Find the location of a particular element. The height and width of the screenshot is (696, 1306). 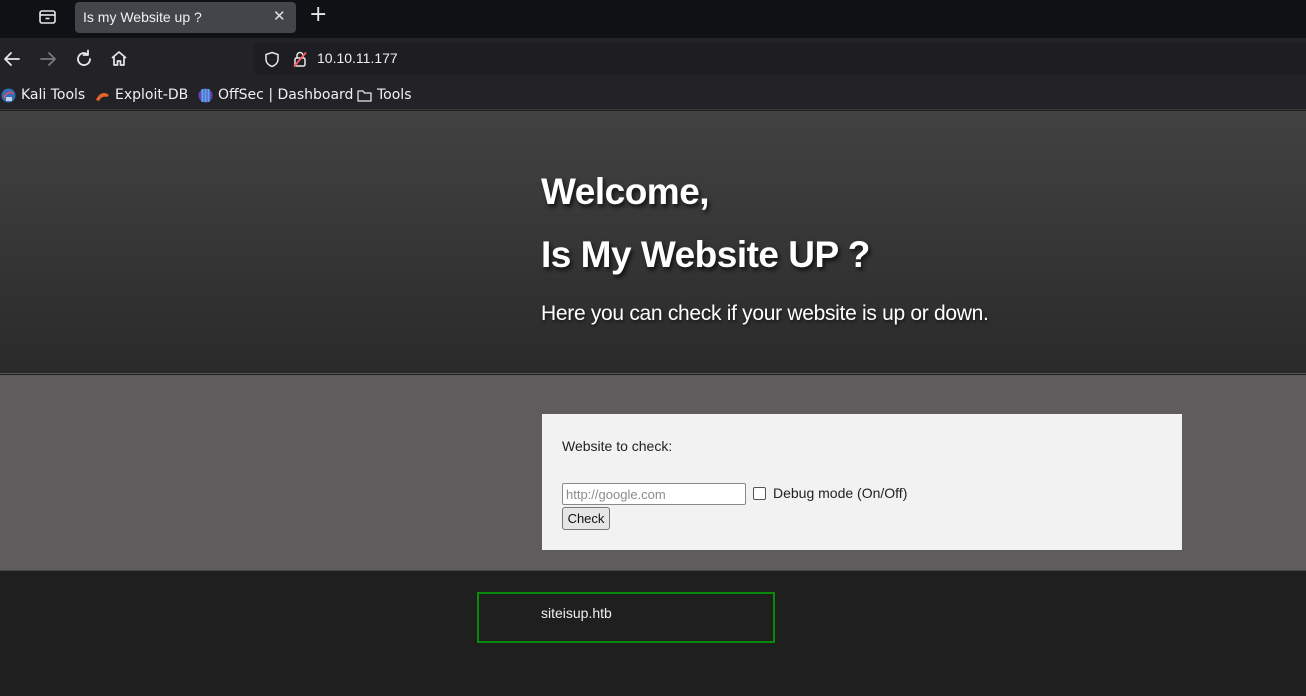

bookmark-label: Exploit-DB is located at coordinates (152, 95).